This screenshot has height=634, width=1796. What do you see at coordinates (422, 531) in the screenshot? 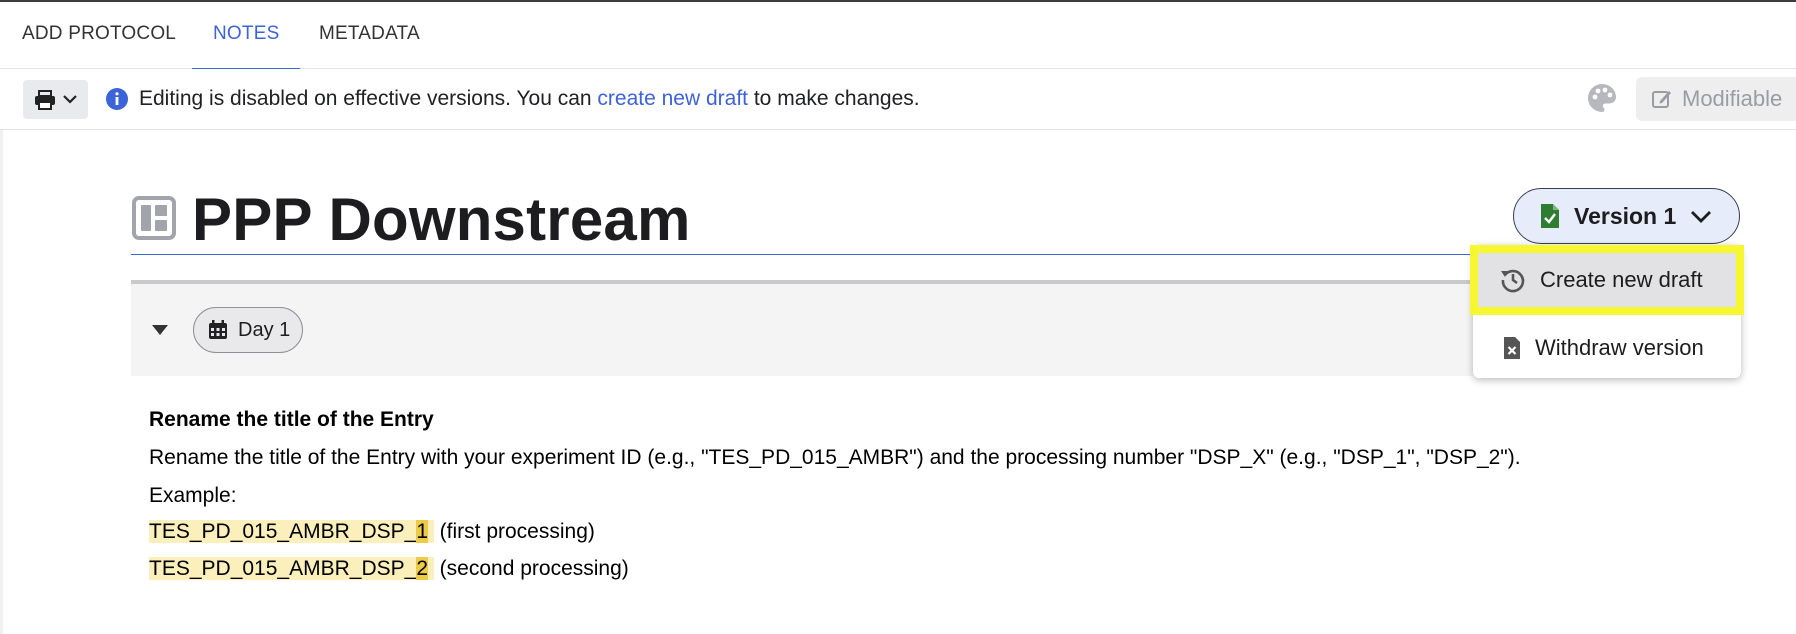
I see `example-1-number: 1` at bounding box center [422, 531].